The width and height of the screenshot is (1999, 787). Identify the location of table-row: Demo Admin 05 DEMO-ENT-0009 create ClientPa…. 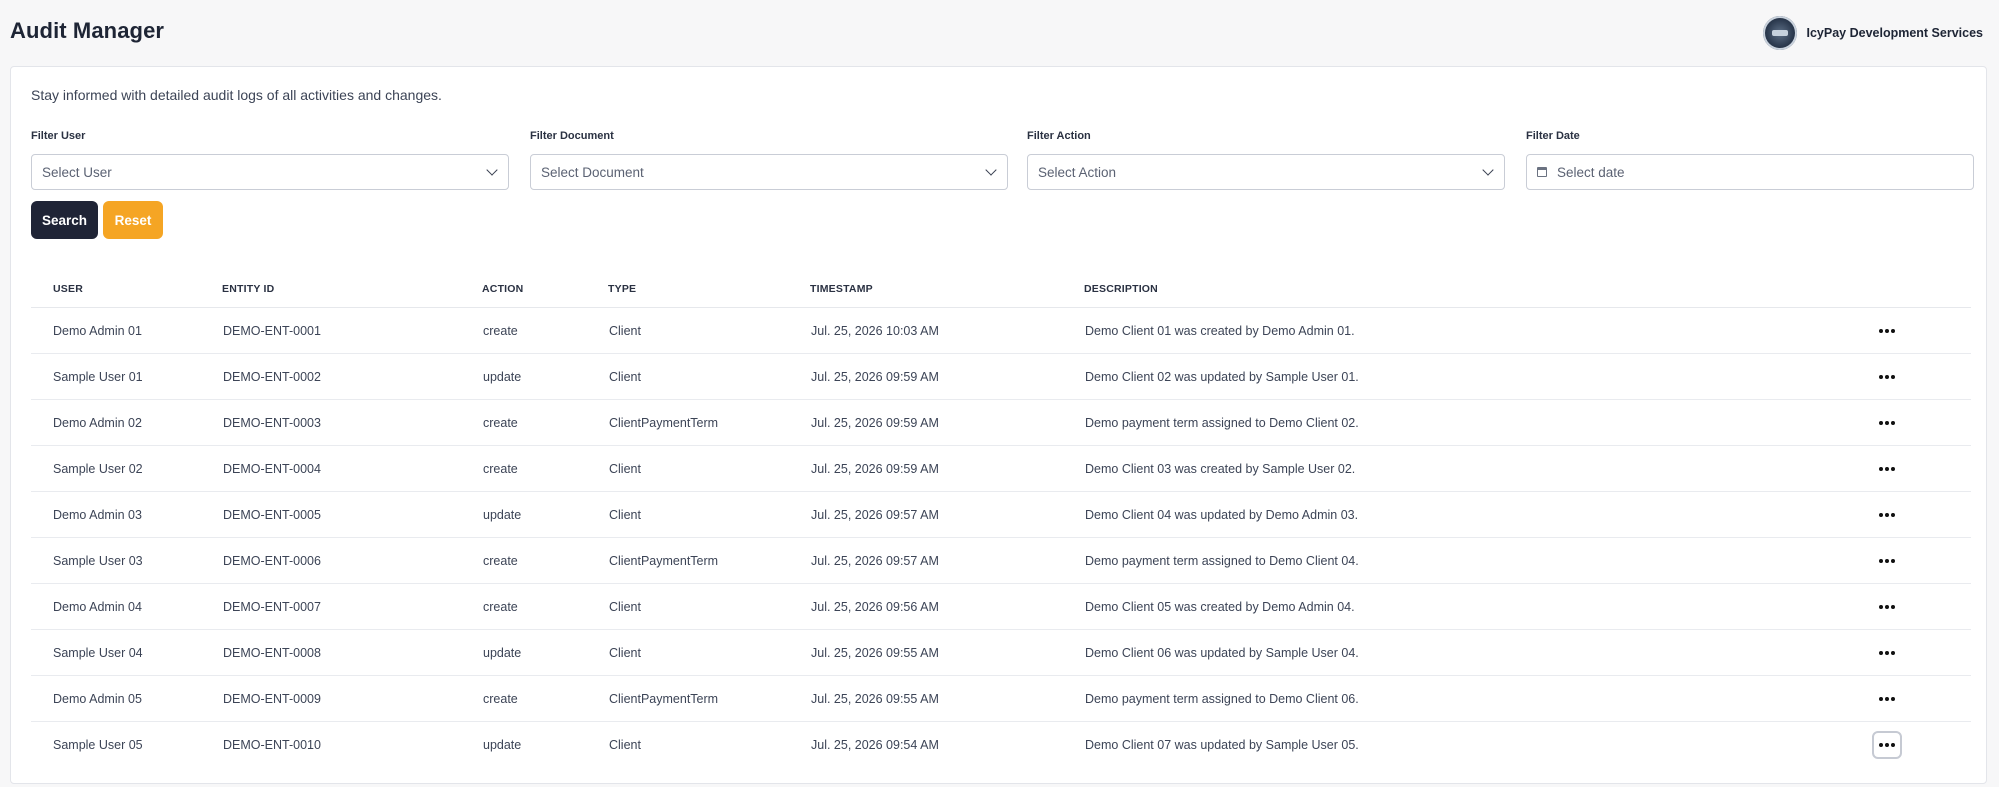
(1001, 698).